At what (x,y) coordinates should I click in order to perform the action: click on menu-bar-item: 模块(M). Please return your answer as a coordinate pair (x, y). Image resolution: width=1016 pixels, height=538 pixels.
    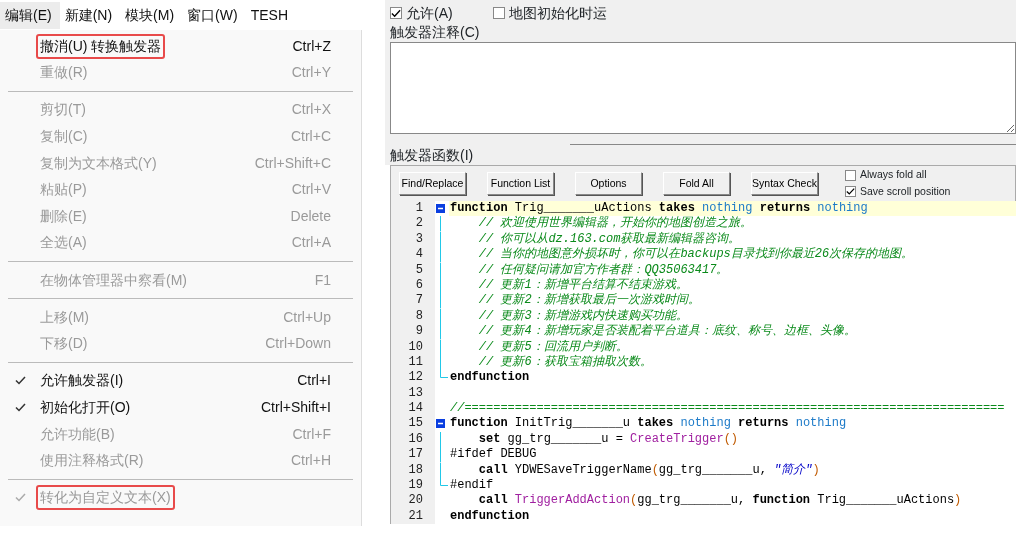
    Looking at the image, I should click on (151, 15).